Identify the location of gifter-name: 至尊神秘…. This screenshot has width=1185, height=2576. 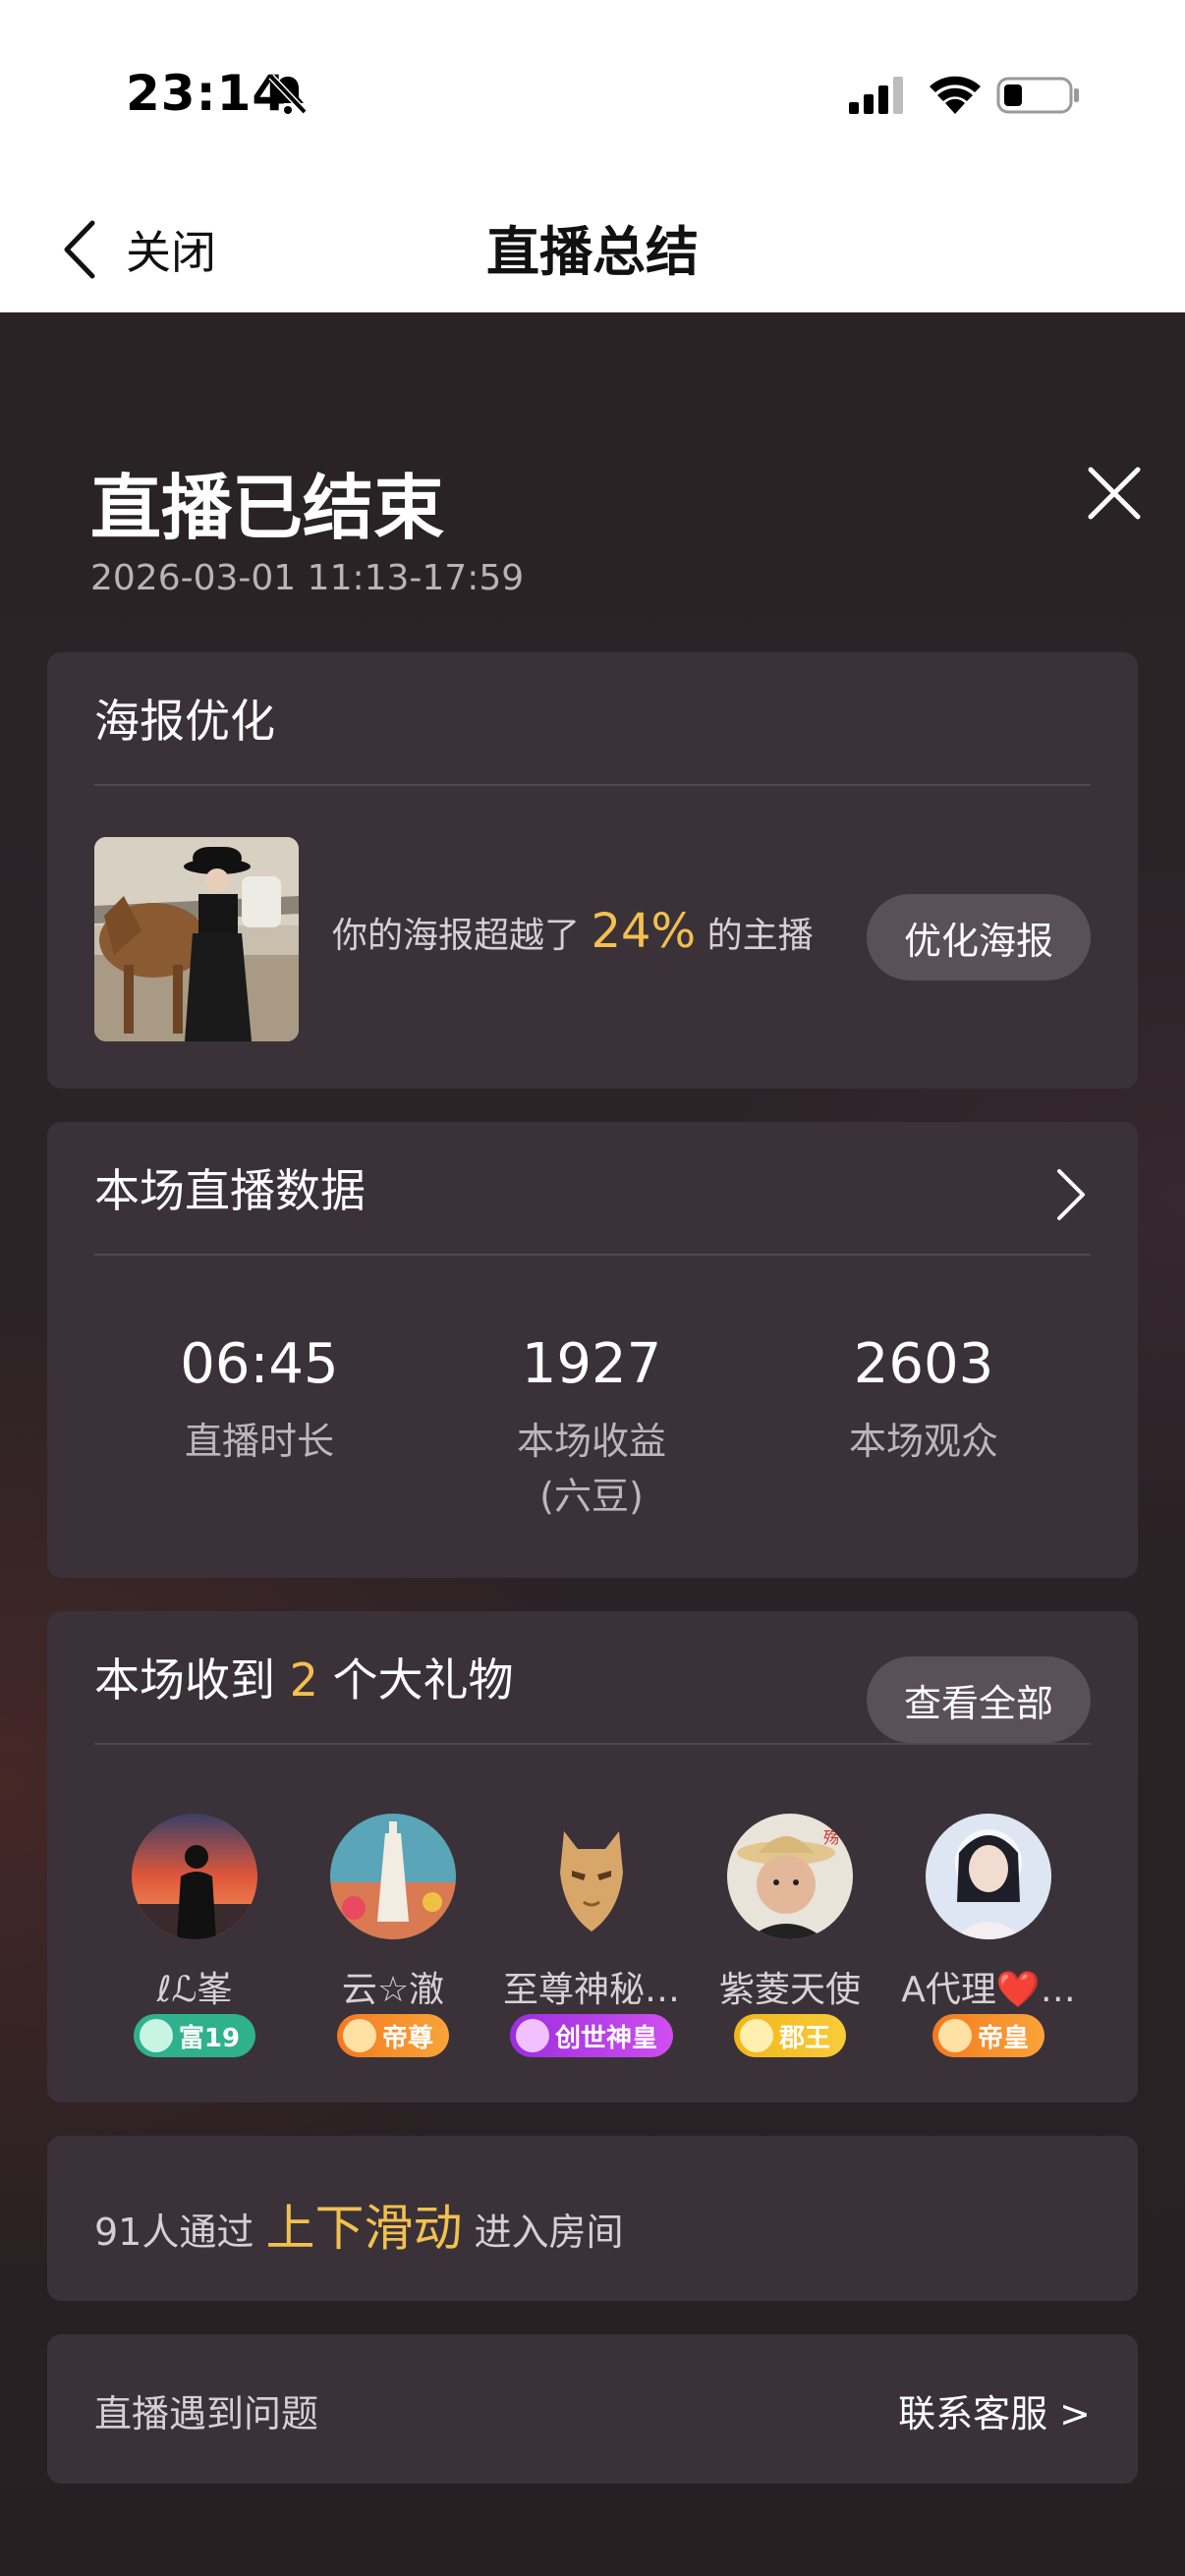
(591, 1990).